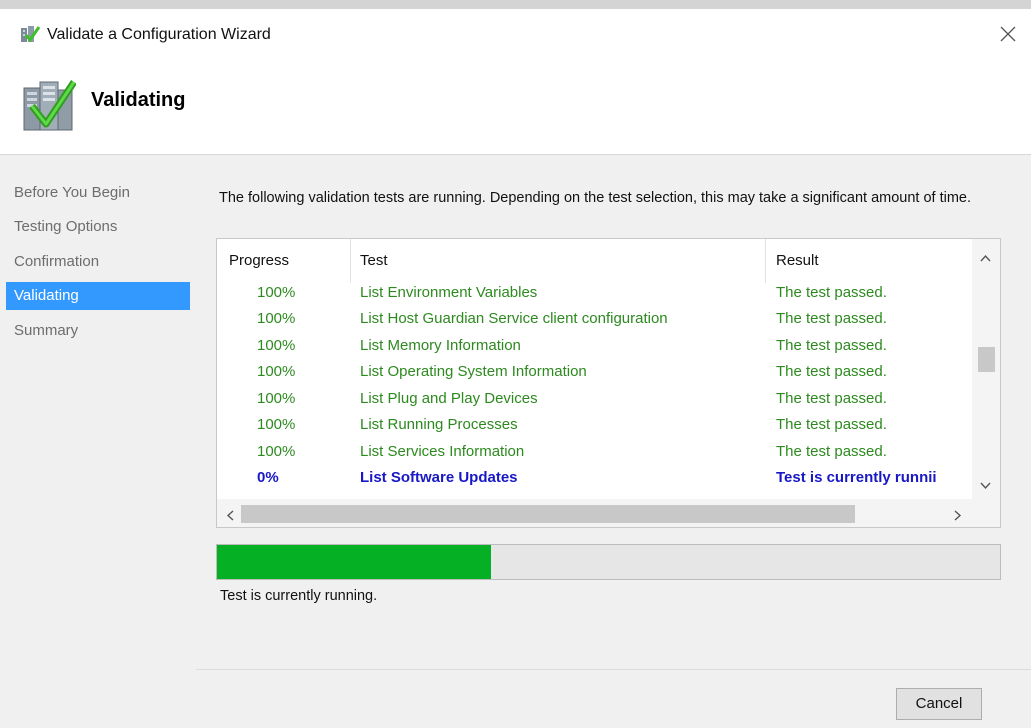 The image size is (1031, 728). What do you see at coordinates (449, 292) in the screenshot?
I see `row-test-name: List Environment Variables` at bounding box center [449, 292].